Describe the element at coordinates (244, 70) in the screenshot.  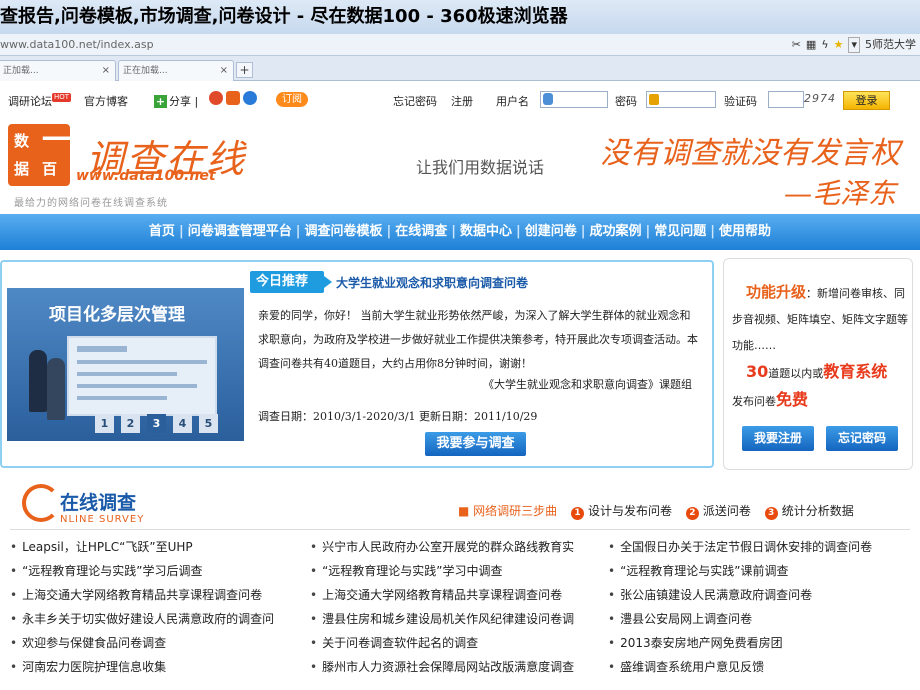
I see `new-tab-button: +` at that location.